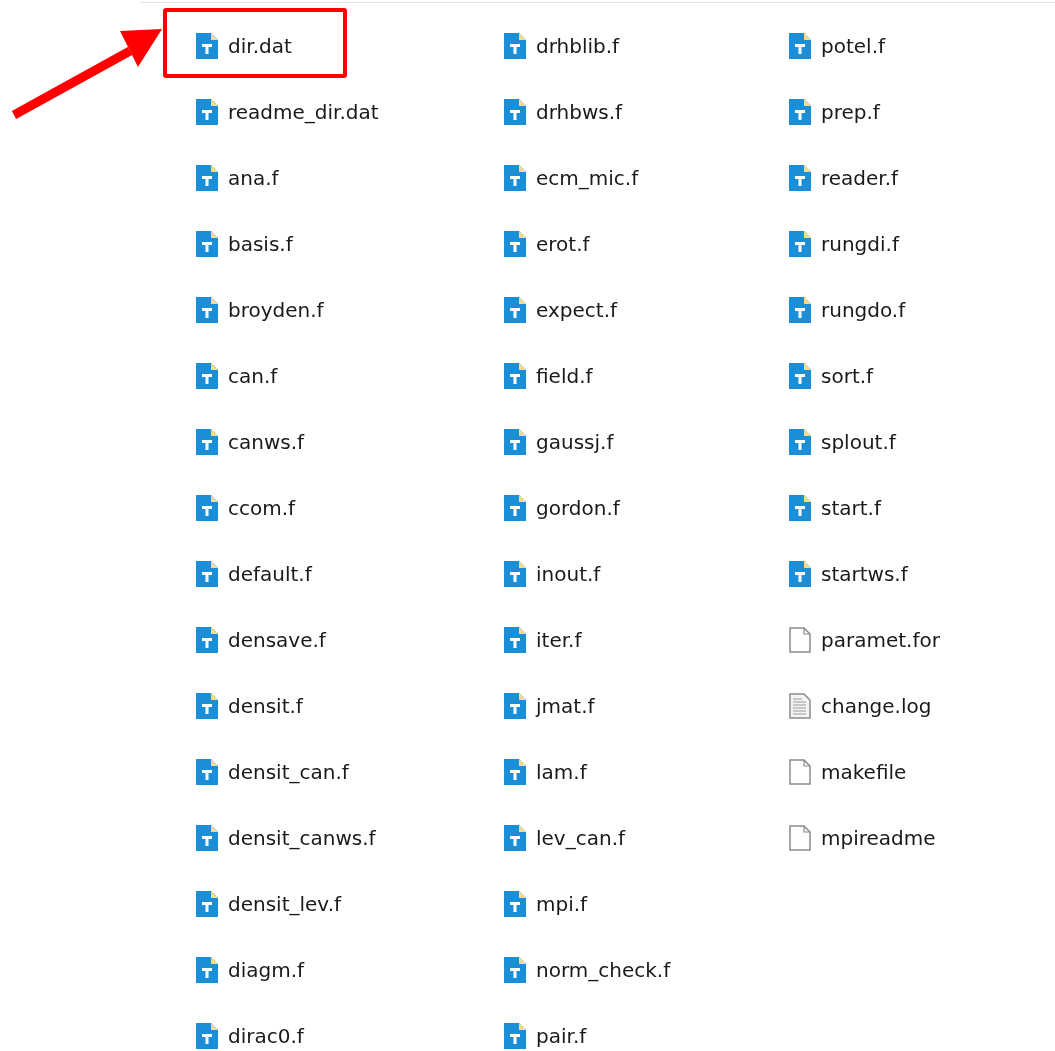 Image resolution: width=1055 pixels, height=1051 pixels. Describe the element at coordinates (561, 1036) in the screenshot. I see `file-name: pair.f` at that location.